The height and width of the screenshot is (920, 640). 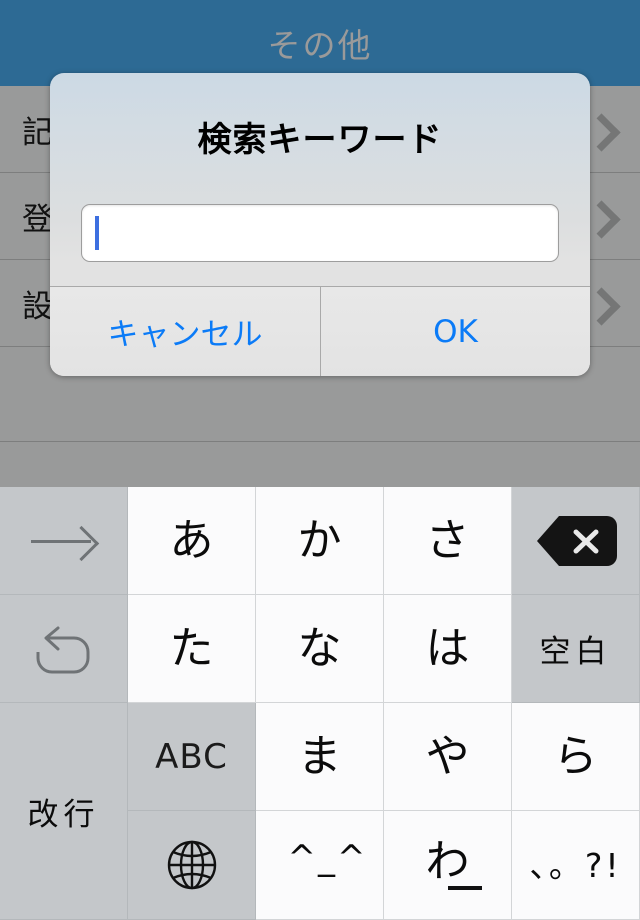 I want to click on key-label: あ, so click(x=191, y=540).